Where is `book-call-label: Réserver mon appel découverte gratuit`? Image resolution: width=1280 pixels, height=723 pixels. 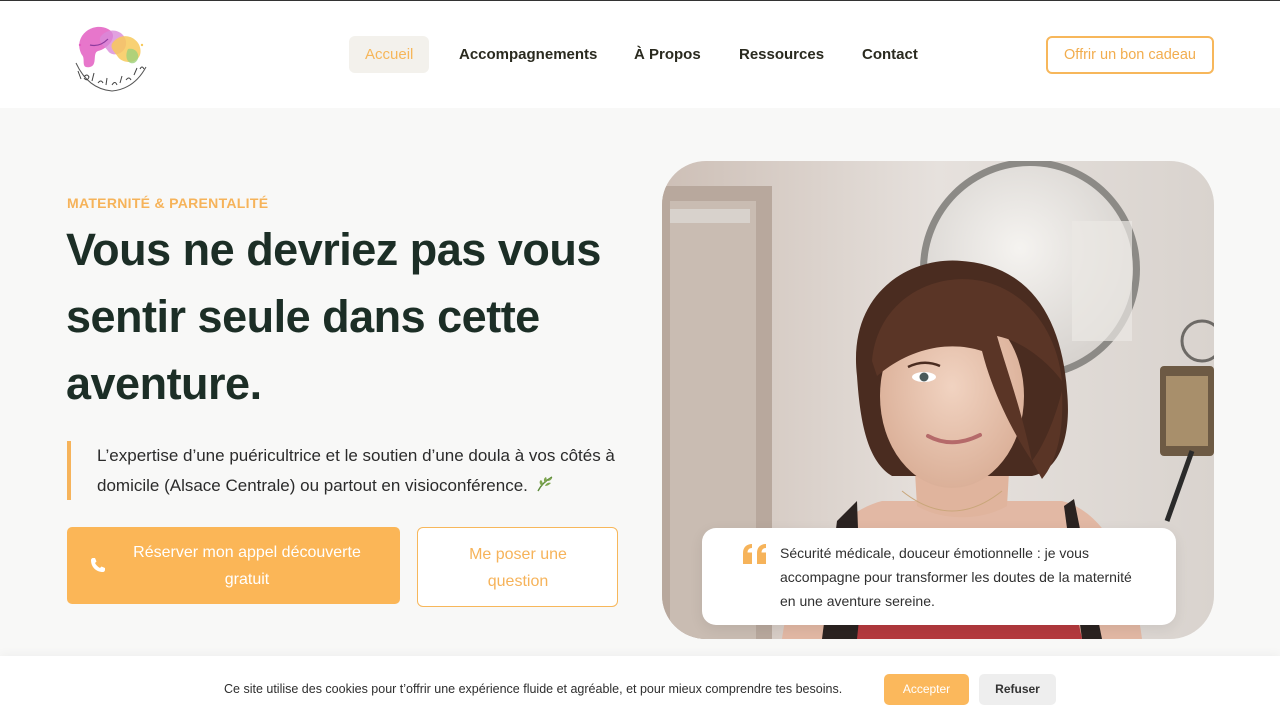 book-call-label: Réserver mon appel découverte gratuit is located at coordinates (247, 566).